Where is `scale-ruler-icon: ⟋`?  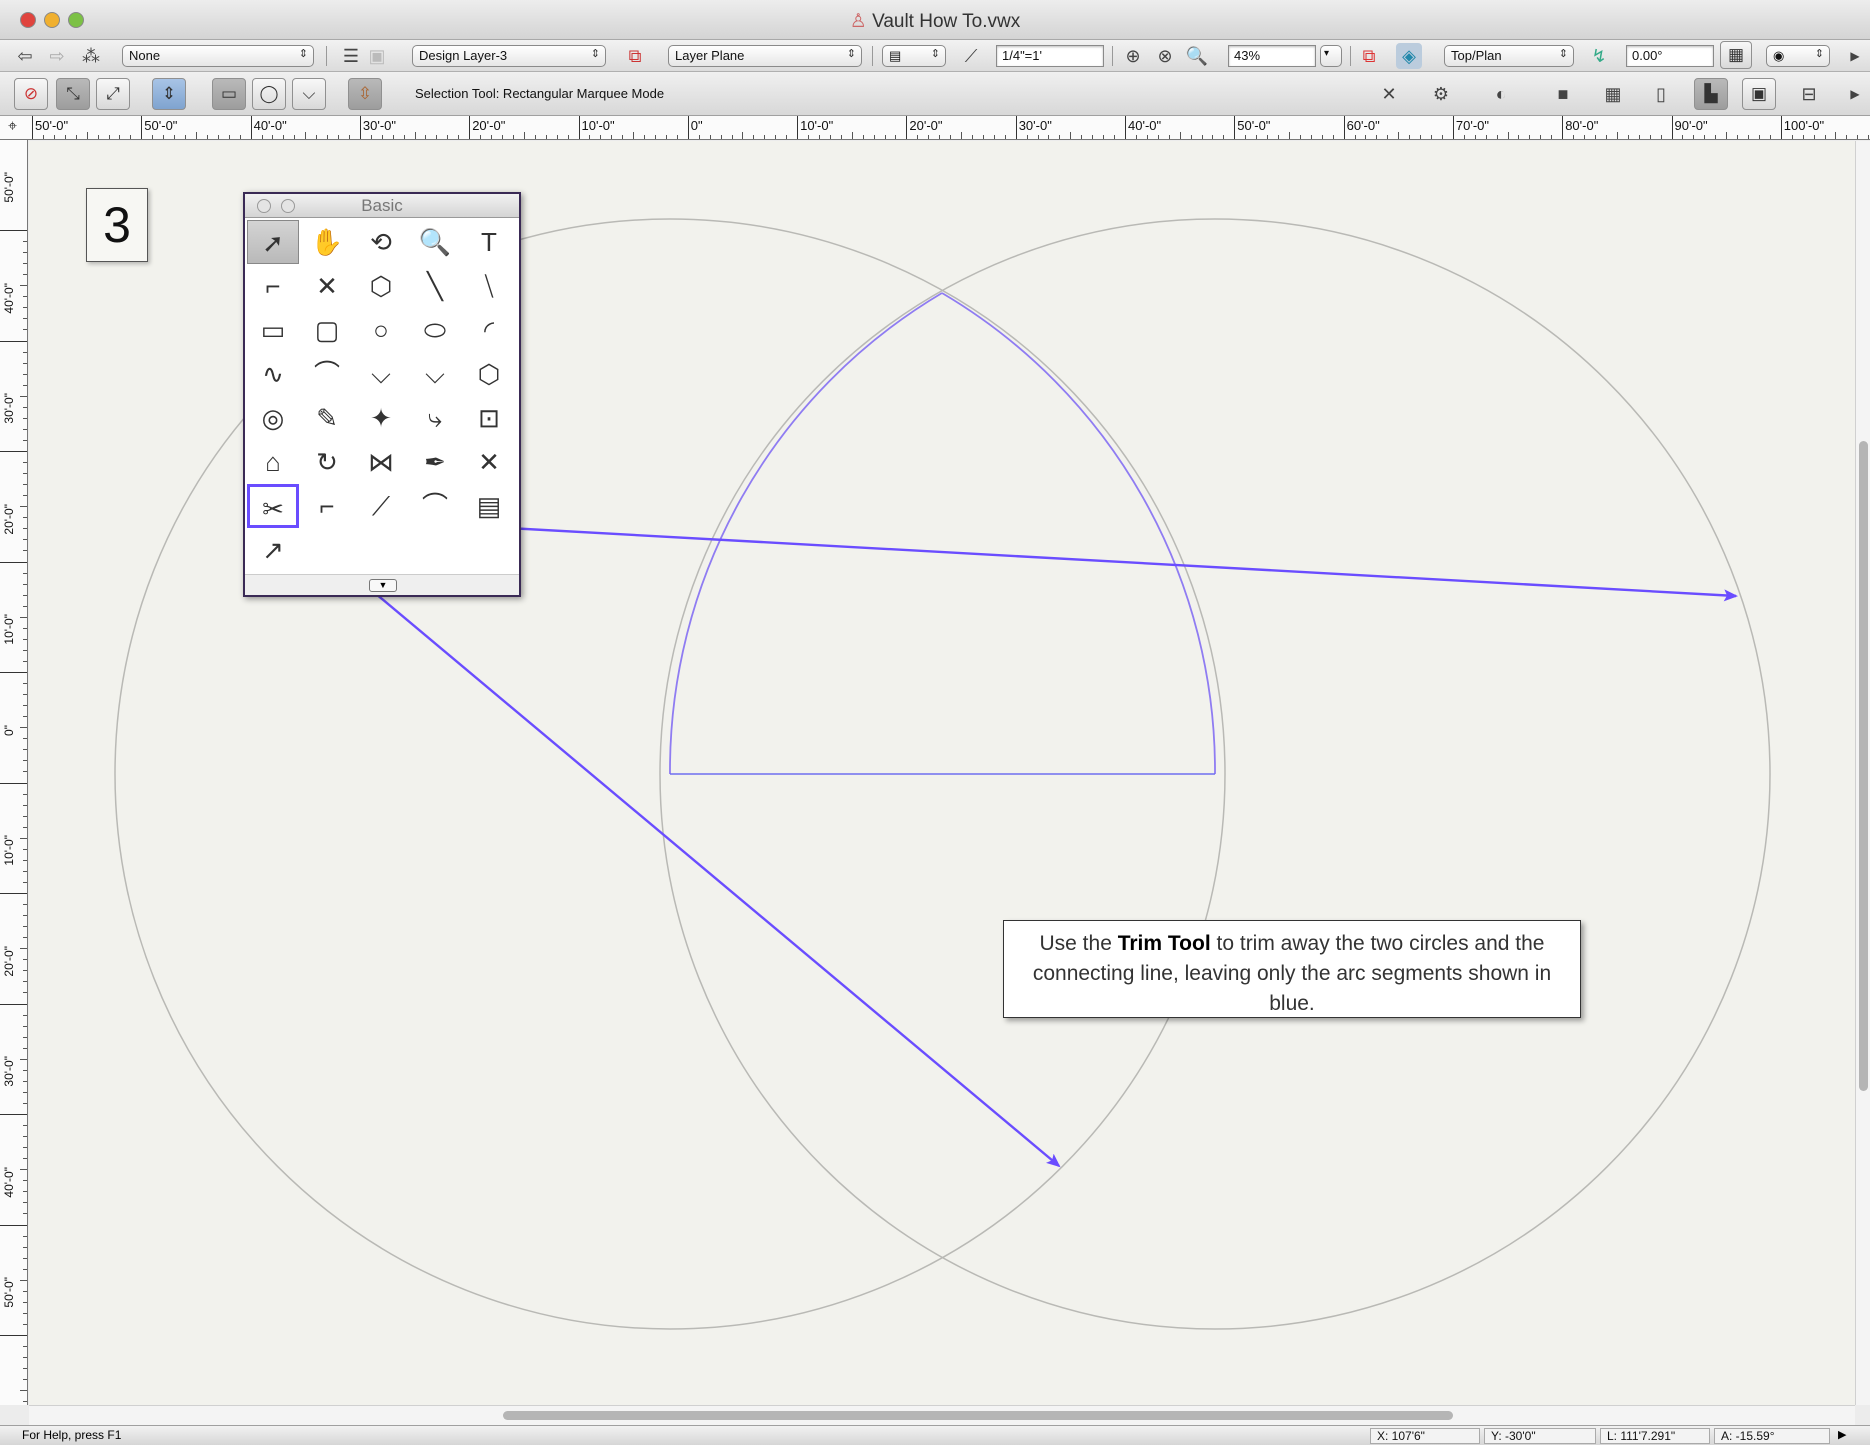 scale-ruler-icon: ⟋ is located at coordinates (971, 56).